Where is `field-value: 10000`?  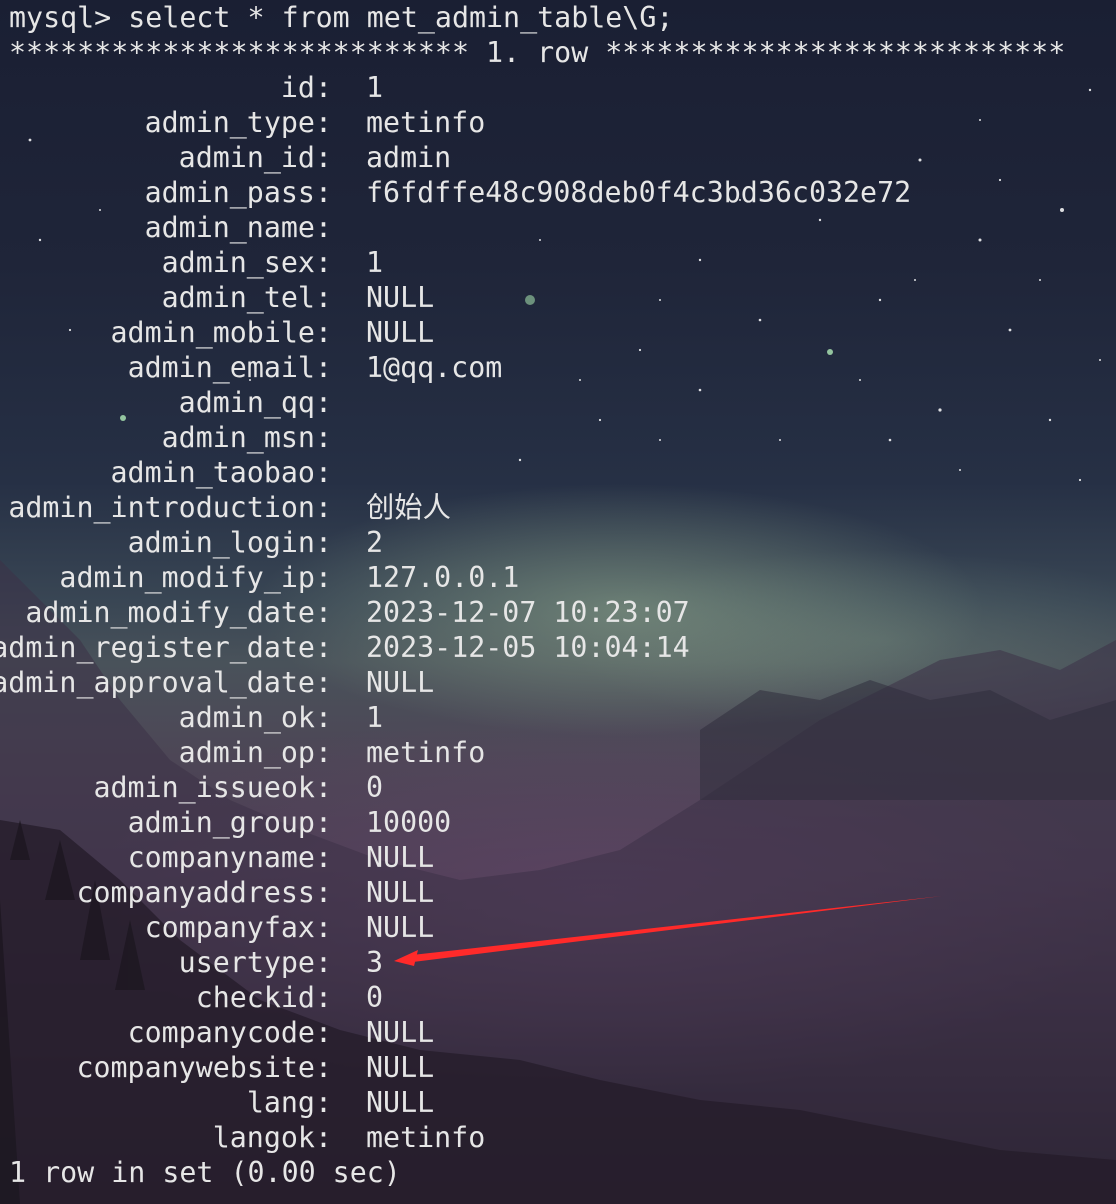
field-value: 10000 is located at coordinates (409, 822).